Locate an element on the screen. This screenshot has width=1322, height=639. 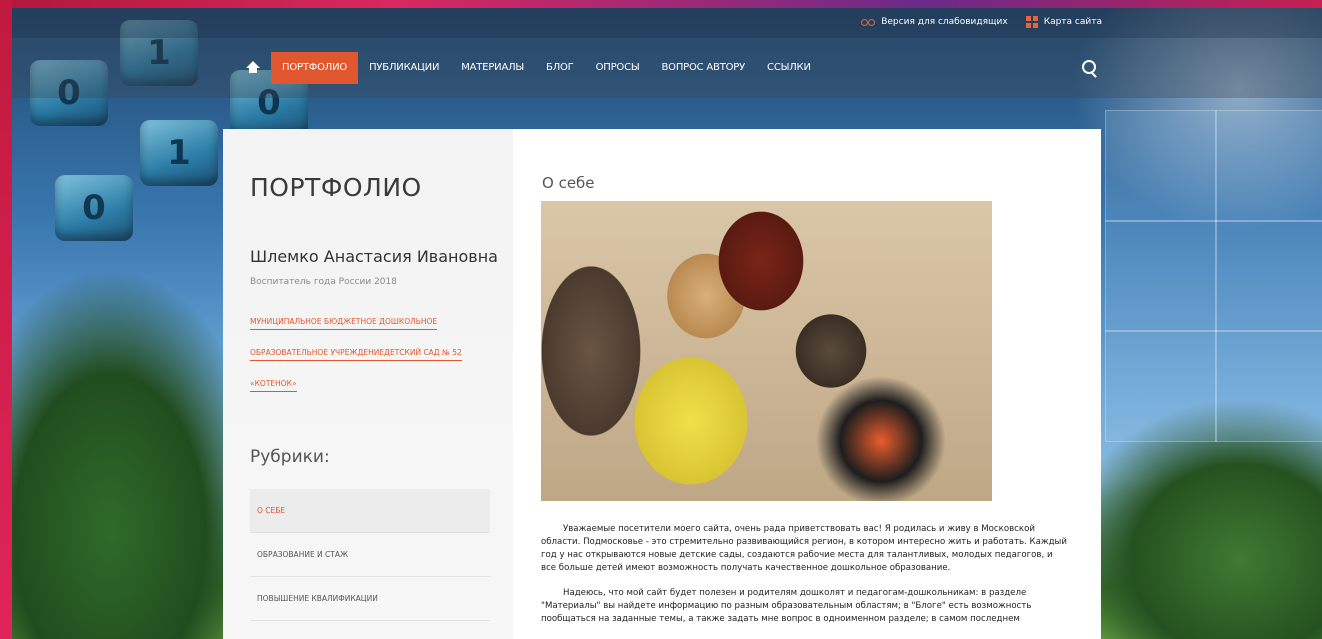
glasses-icon is located at coordinates (868, 22).